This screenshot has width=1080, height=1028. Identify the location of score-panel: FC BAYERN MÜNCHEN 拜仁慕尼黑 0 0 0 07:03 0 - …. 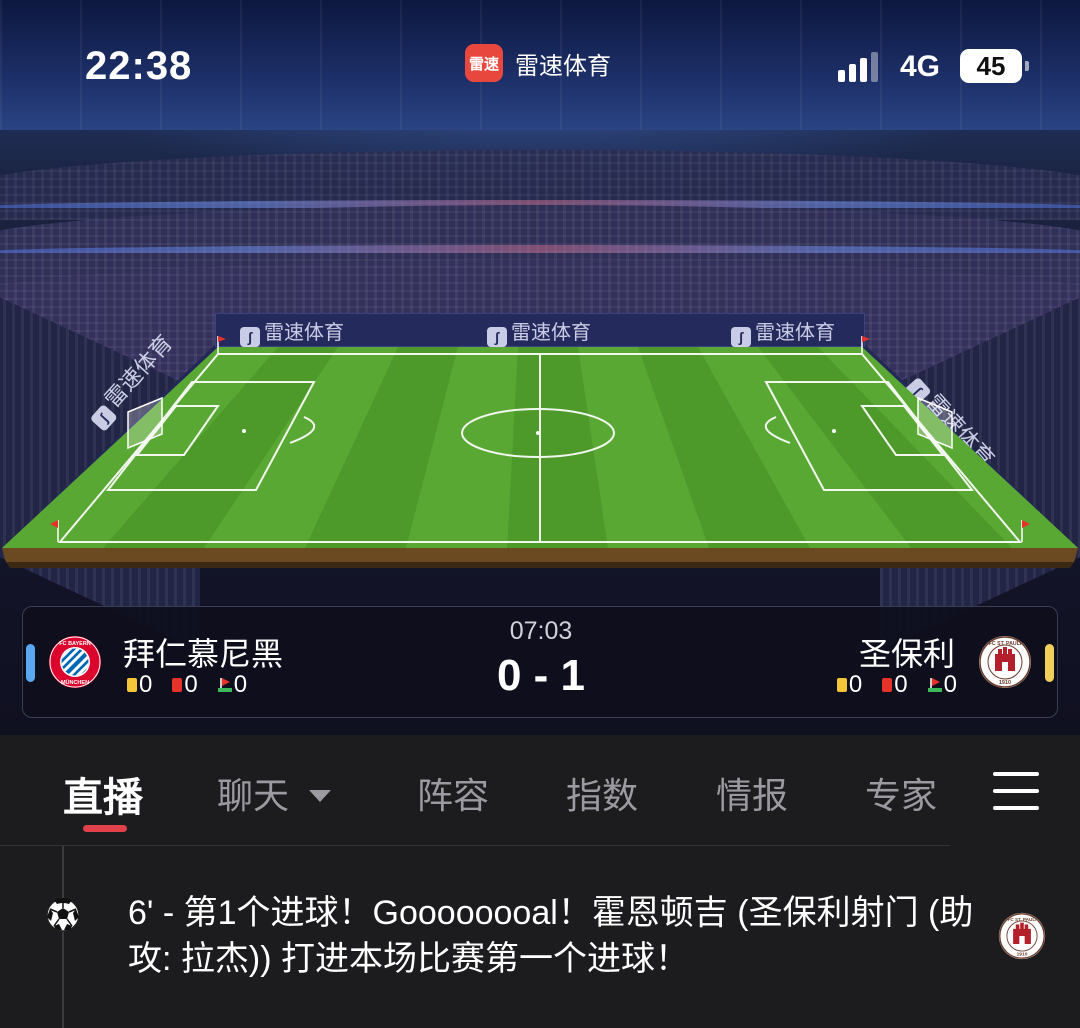
(540, 662).